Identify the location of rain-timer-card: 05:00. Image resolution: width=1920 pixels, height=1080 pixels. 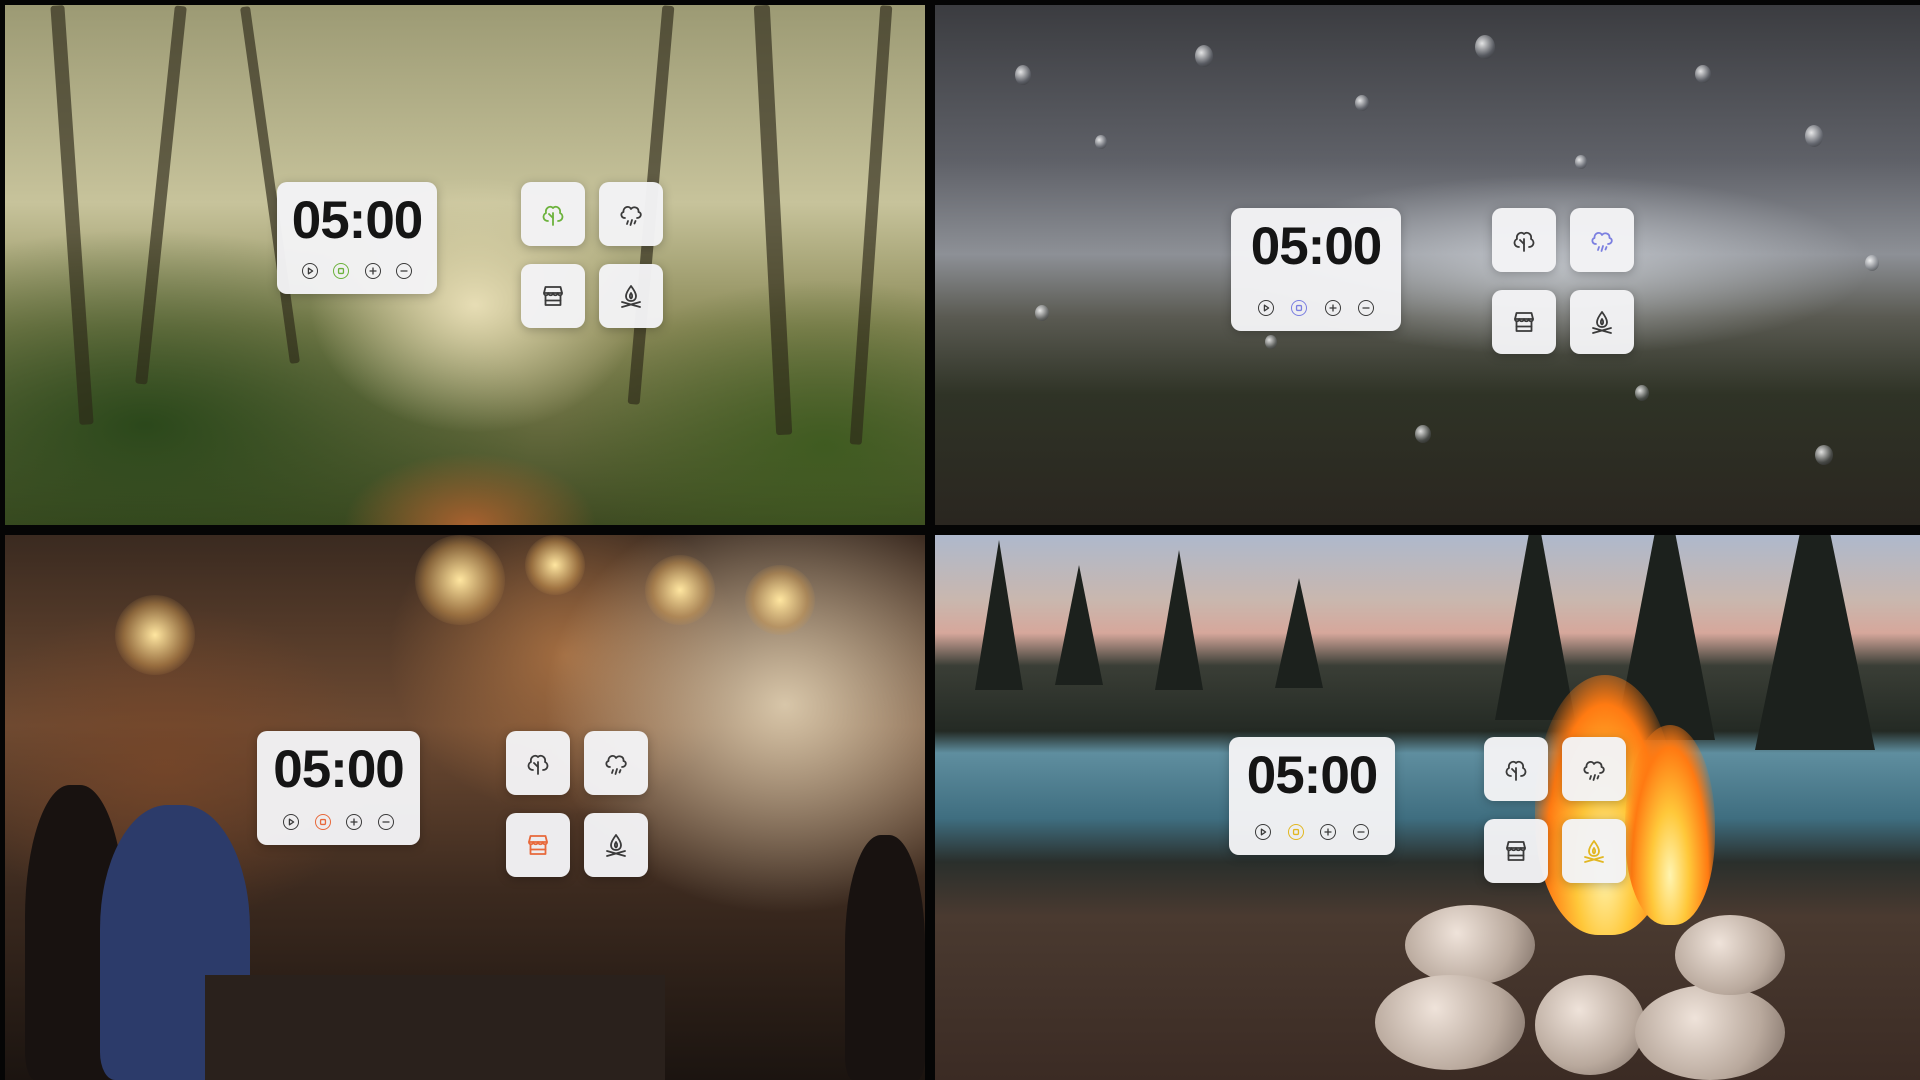
(1316, 269).